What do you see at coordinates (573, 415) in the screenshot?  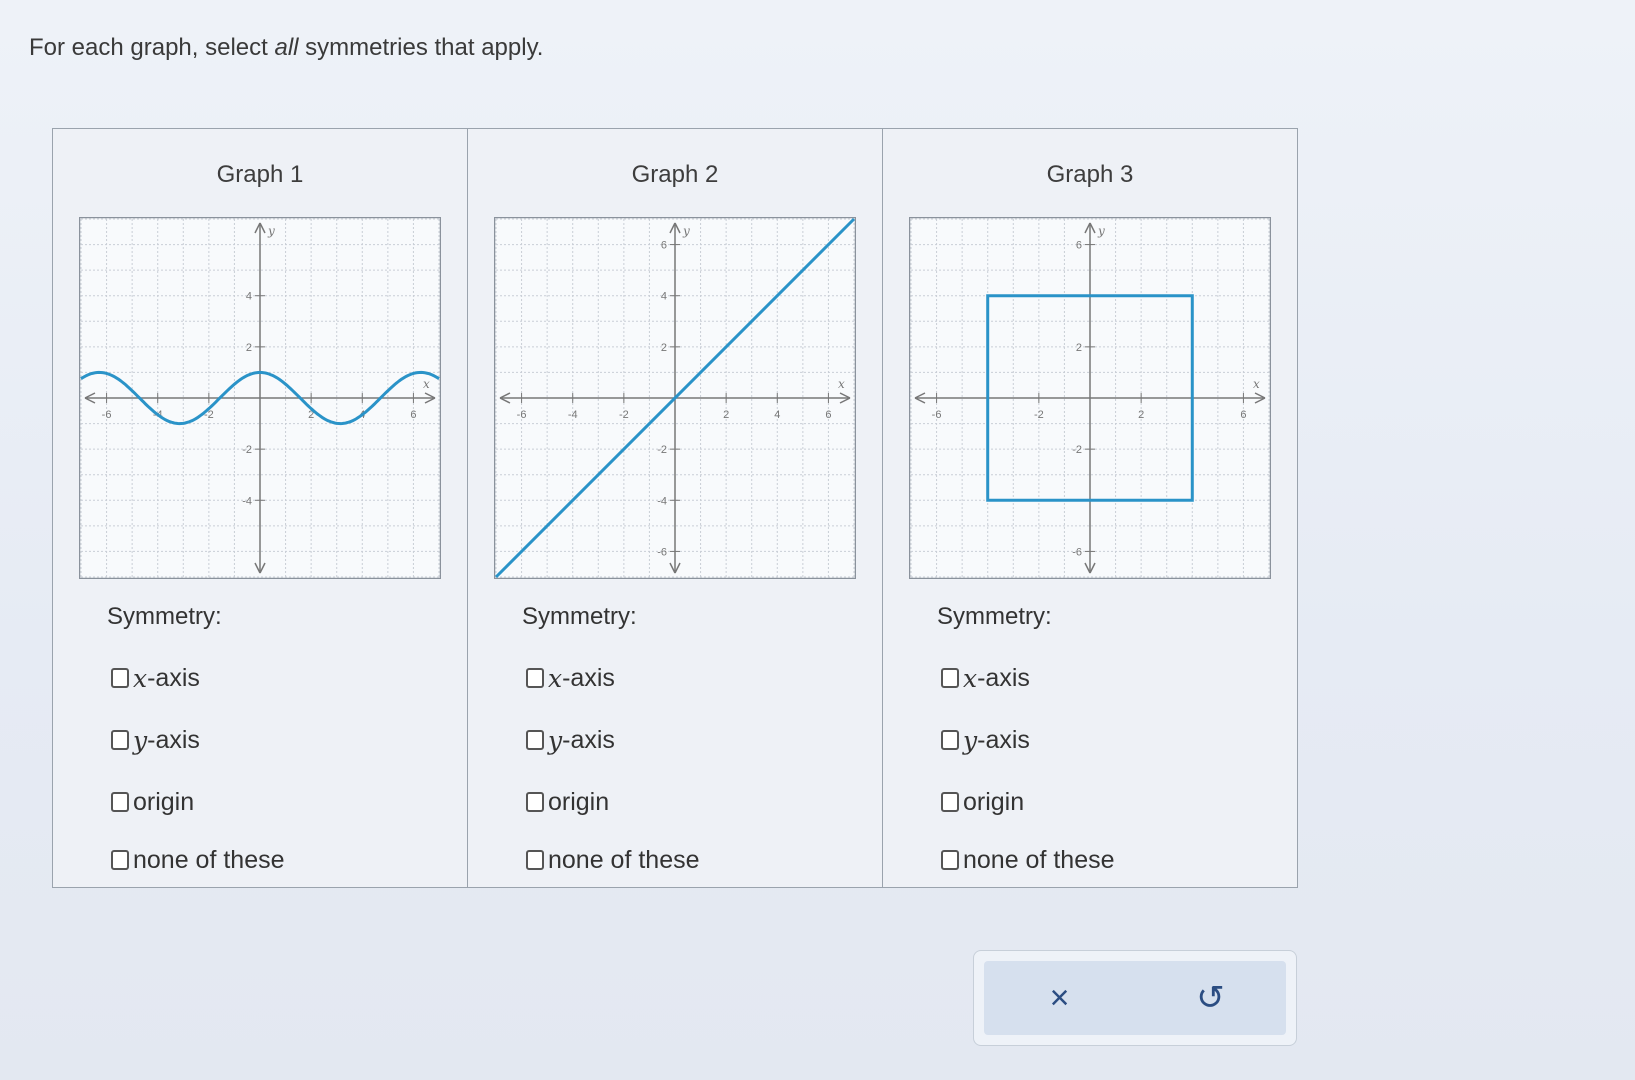 I see `x-tick-label: -4` at bounding box center [573, 415].